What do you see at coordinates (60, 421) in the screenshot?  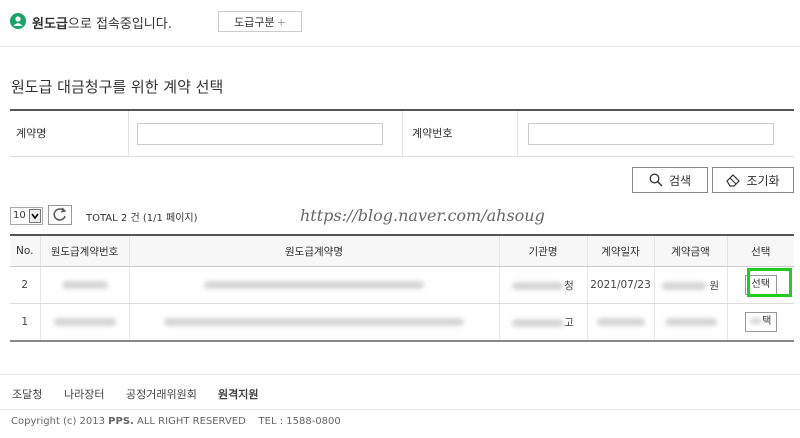 I see `copyright-prefix: Copyright (c) 2013` at bounding box center [60, 421].